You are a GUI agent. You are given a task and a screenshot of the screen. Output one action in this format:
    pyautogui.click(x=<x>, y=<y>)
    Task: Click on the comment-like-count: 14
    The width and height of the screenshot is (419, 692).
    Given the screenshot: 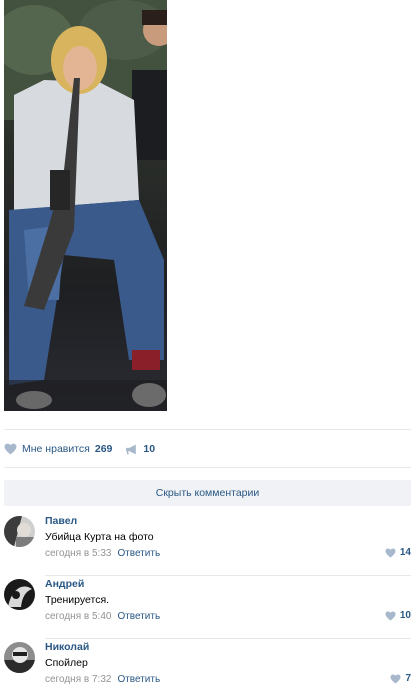 What is the action you would take?
    pyautogui.click(x=405, y=552)
    